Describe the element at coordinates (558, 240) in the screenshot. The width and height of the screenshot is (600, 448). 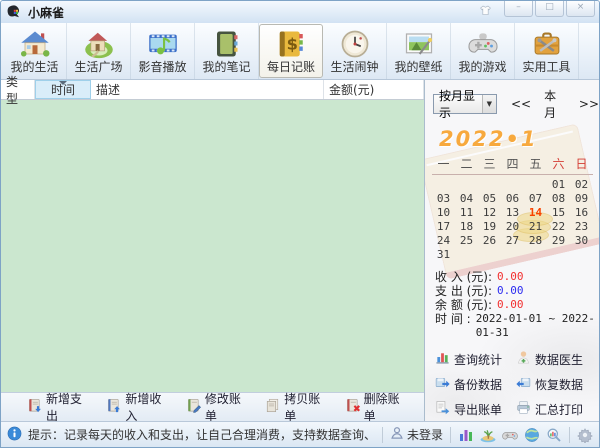
I see `calendar-day: 29` at that location.